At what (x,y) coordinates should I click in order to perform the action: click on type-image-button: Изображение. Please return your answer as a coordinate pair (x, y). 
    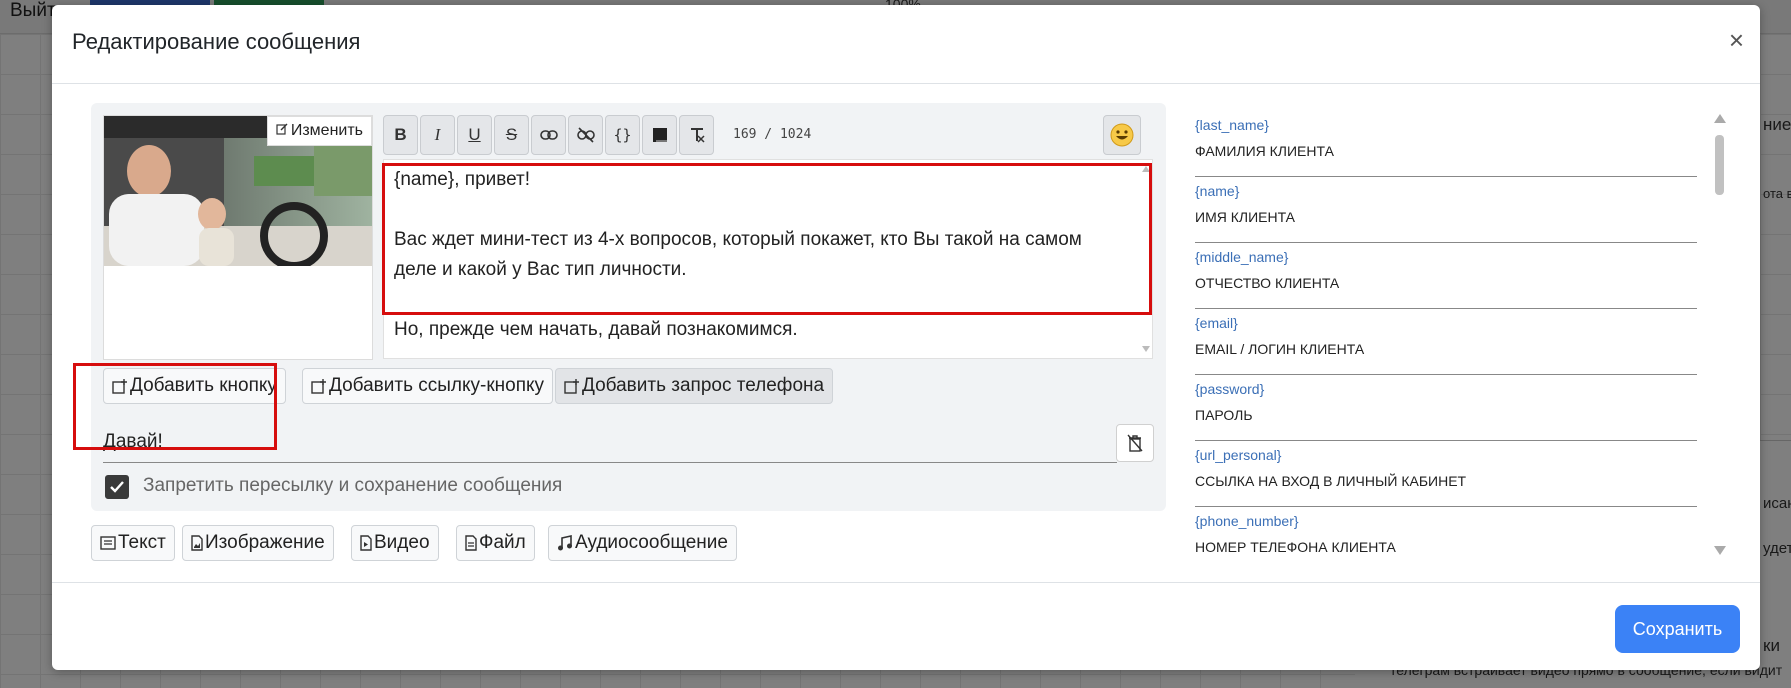
    Looking at the image, I should click on (258, 543).